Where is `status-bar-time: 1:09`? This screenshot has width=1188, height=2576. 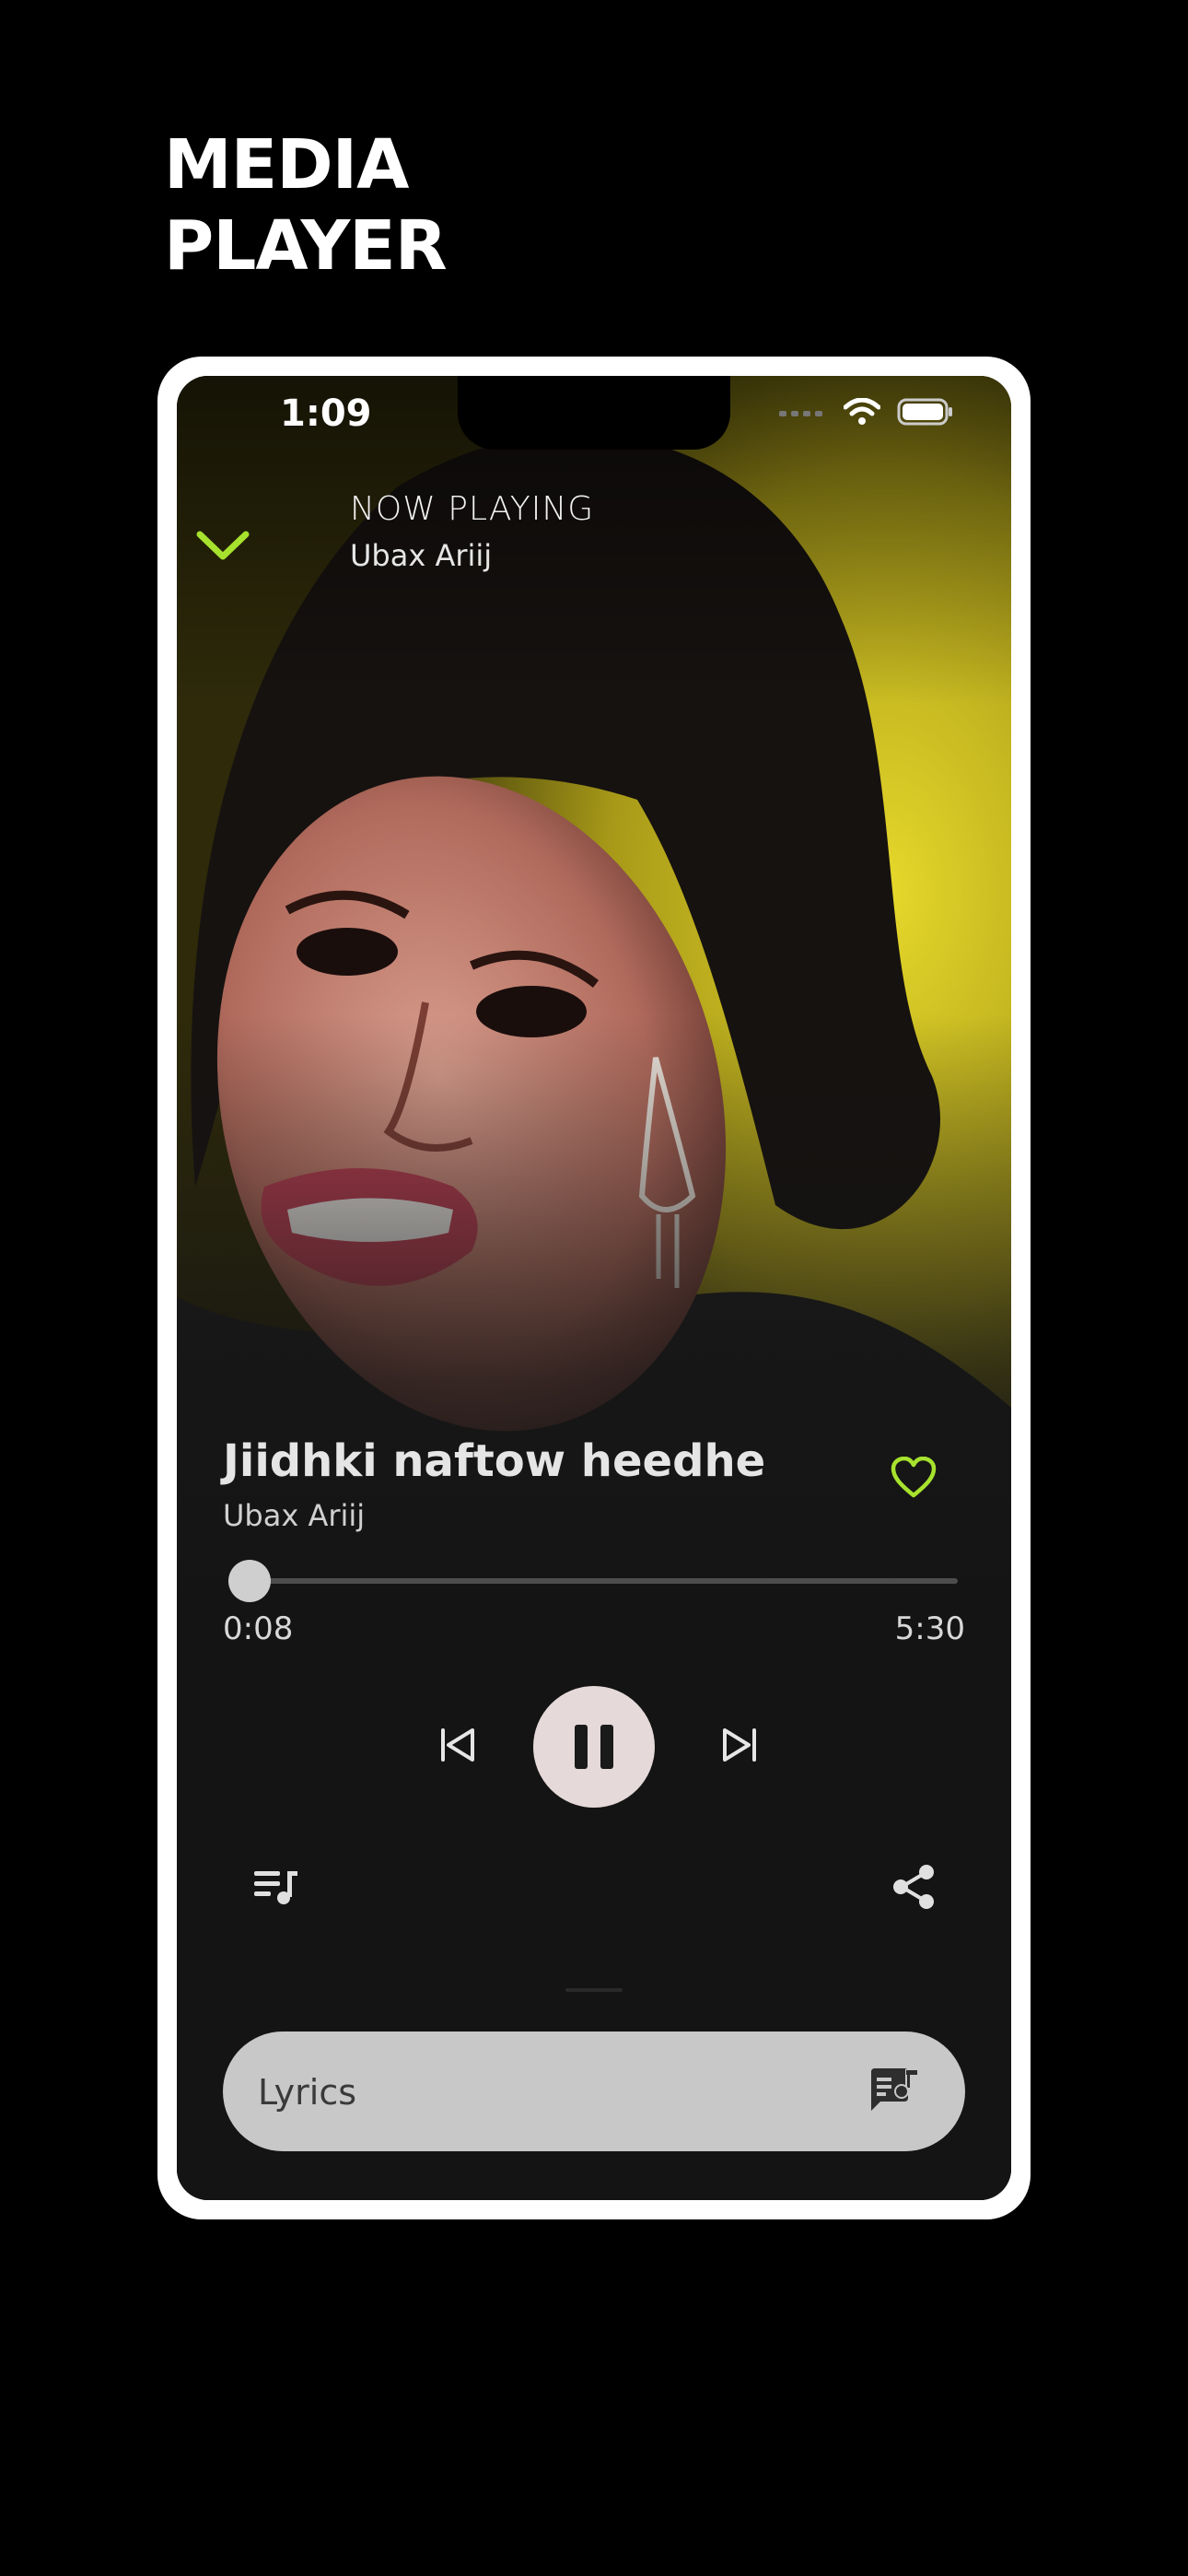
status-bar-time: 1:09 is located at coordinates (326, 413).